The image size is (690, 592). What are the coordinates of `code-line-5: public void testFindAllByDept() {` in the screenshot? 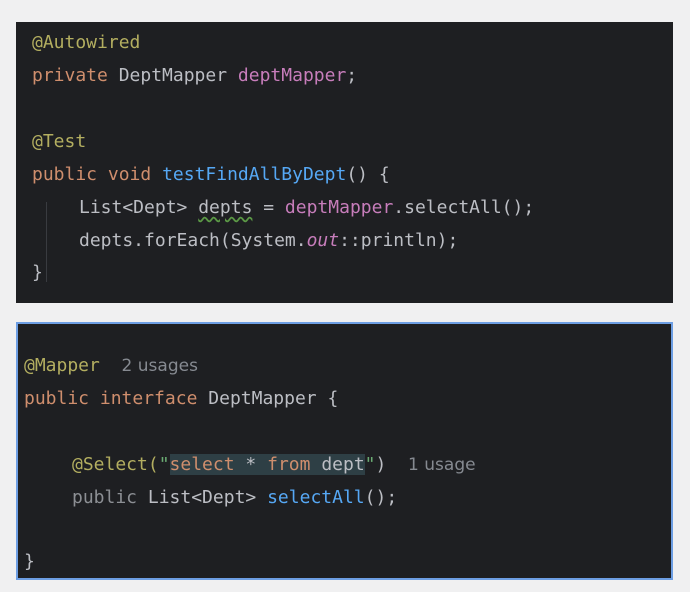 It's located at (211, 175).